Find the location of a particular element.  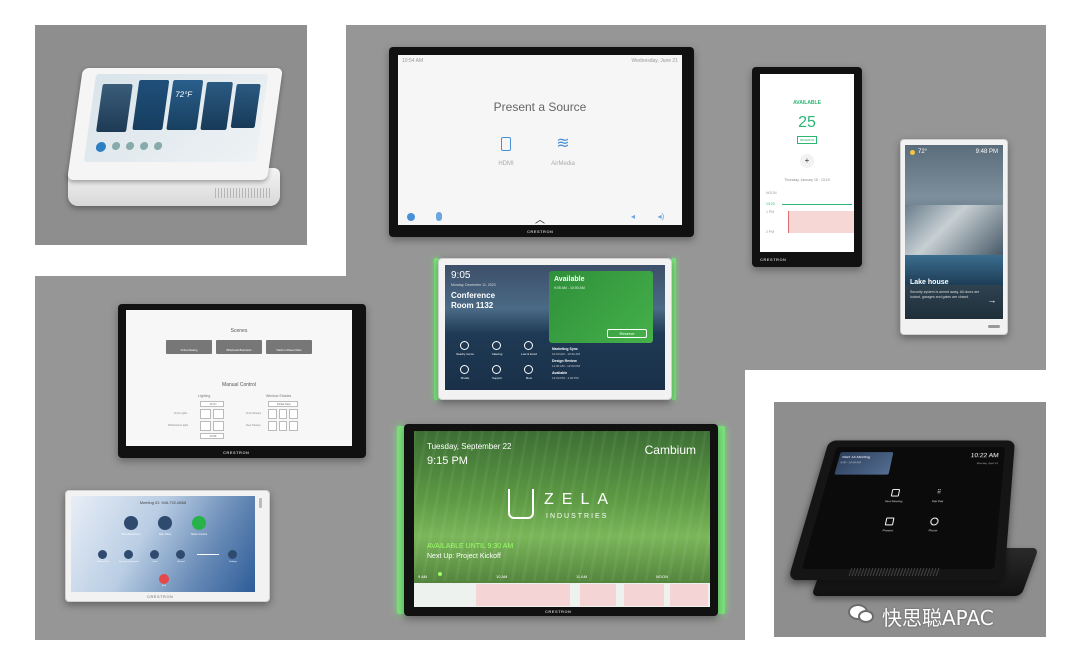

chevron-up-icon: ︿ is located at coordinates (540, 218).